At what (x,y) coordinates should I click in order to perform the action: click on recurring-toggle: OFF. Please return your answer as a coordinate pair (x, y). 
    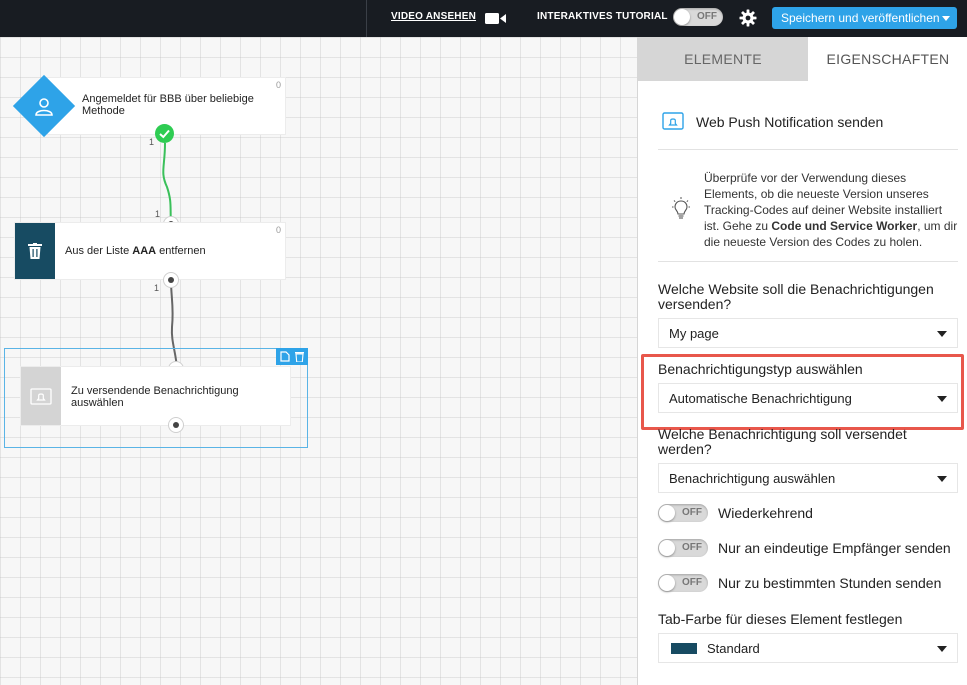
    Looking at the image, I should click on (683, 513).